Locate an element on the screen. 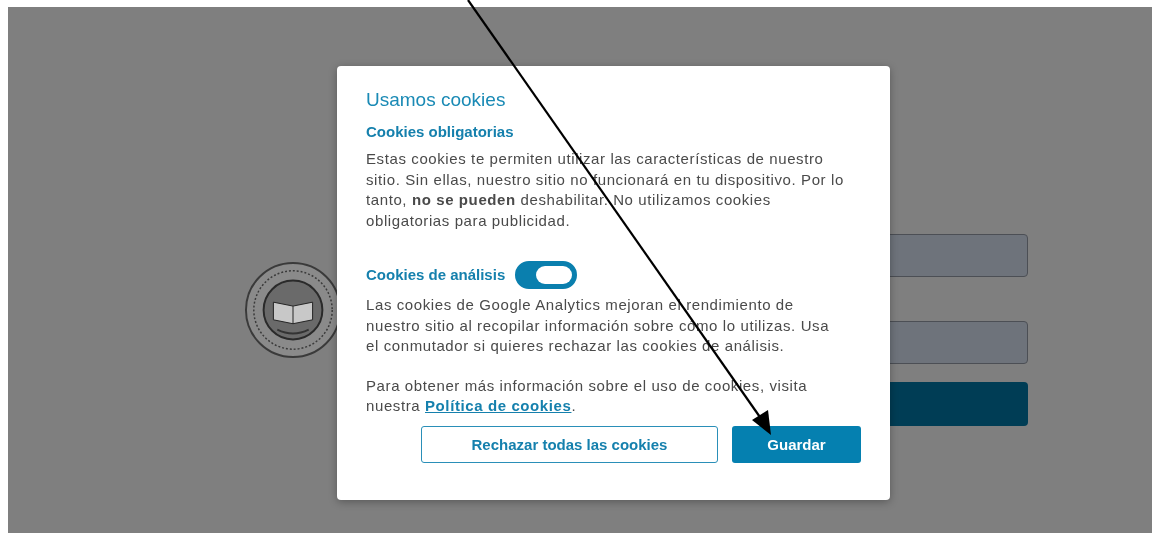 This screenshot has width=1159, height=533. save-button: Guardar is located at coordinates (796, 444).